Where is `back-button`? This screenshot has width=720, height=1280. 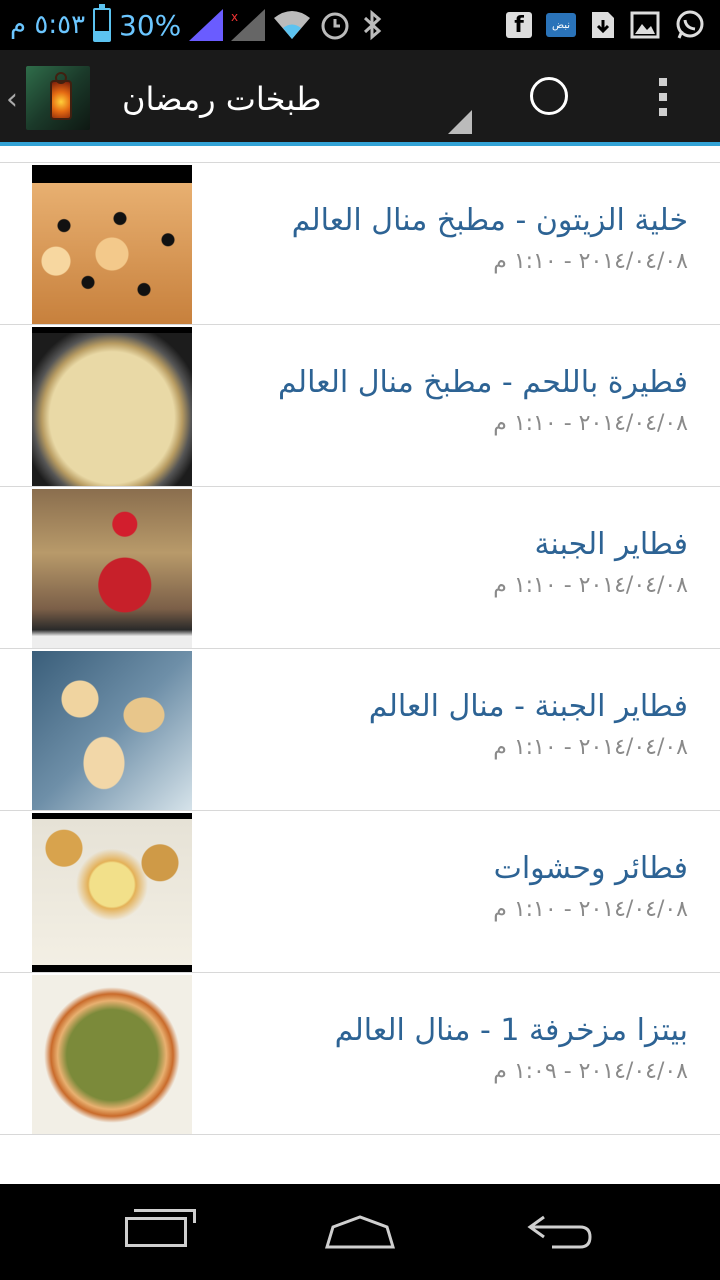 back-button is located at coordinates (560, 1232).